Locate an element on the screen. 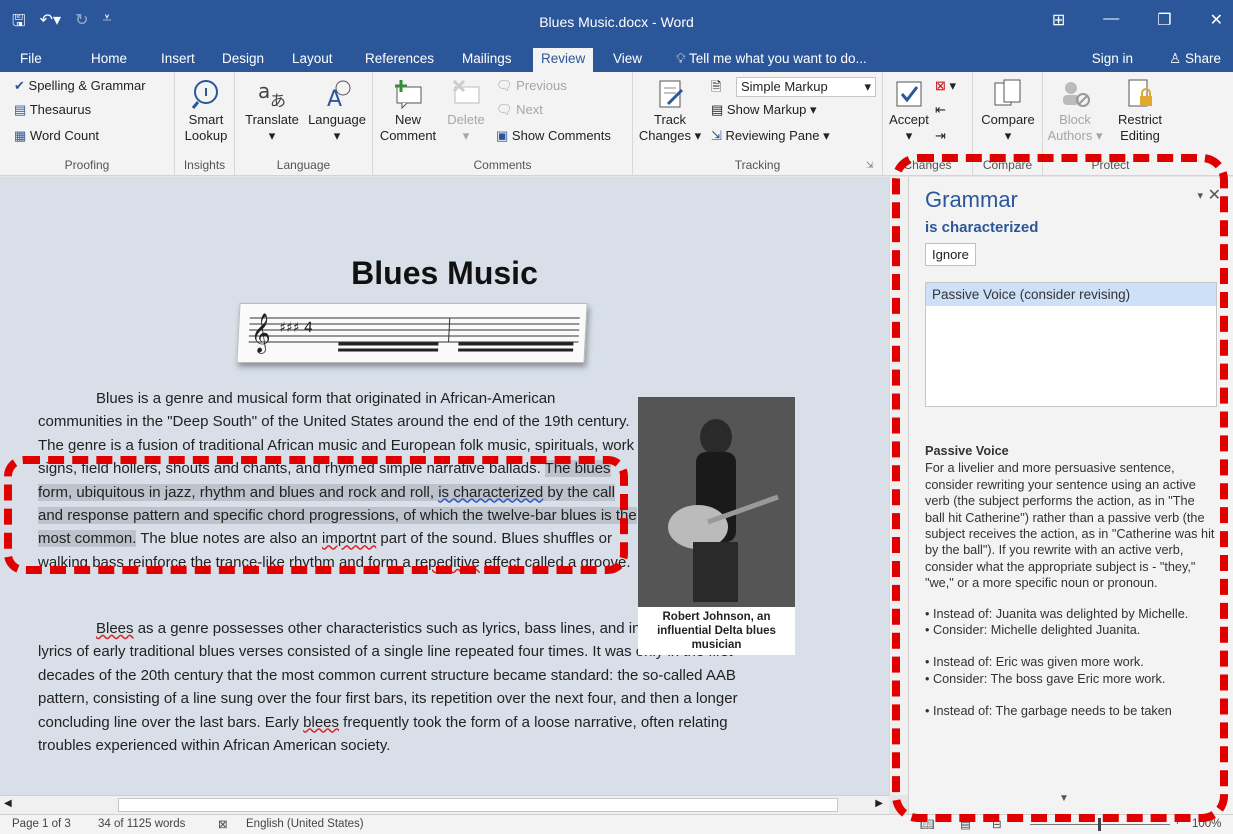 The image size is (1233, 834). track-changes-button: Track Changes ▾ is located at coordinates (670, 111).